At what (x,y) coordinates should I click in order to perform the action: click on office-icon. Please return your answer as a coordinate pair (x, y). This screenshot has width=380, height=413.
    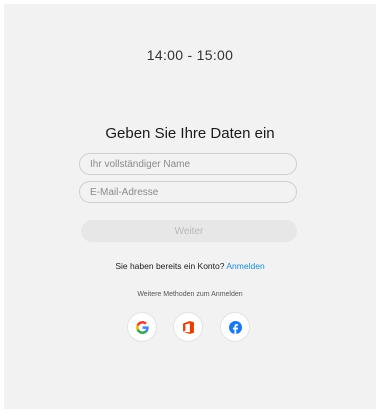
    Looking at the image, I should click on (188, 327).